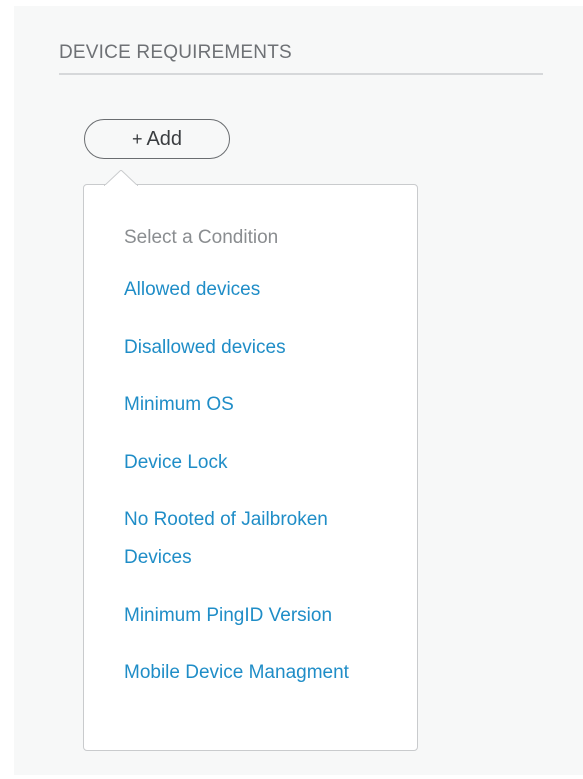  What do you see at coordinates (254, 673) in the screenshot?
I see `option-mobile-device-management: Mobile Device Managment` at bounding box center [254, 673].